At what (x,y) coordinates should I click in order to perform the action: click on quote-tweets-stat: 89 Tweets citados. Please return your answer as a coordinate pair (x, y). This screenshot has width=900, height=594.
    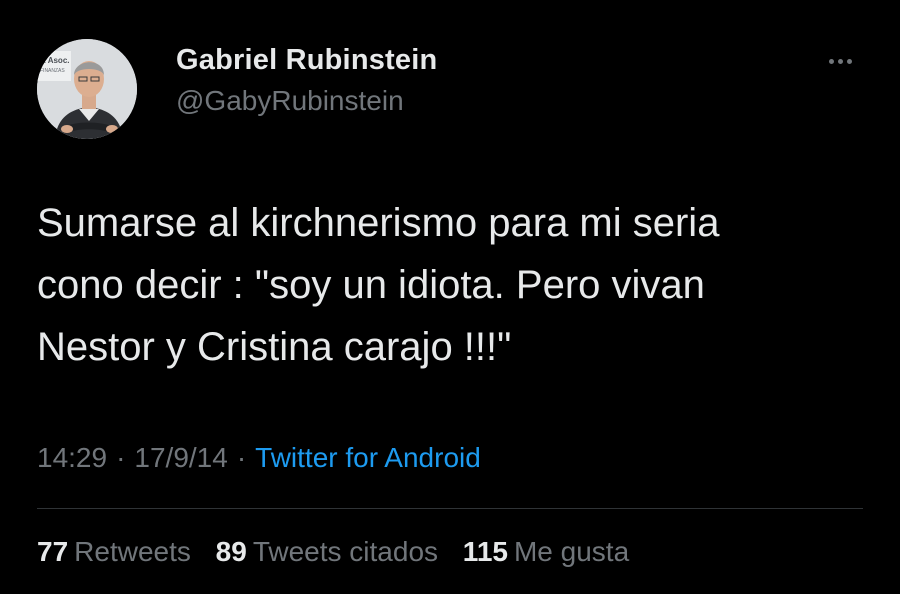
    Looking at the image, I should click on (327, 552).